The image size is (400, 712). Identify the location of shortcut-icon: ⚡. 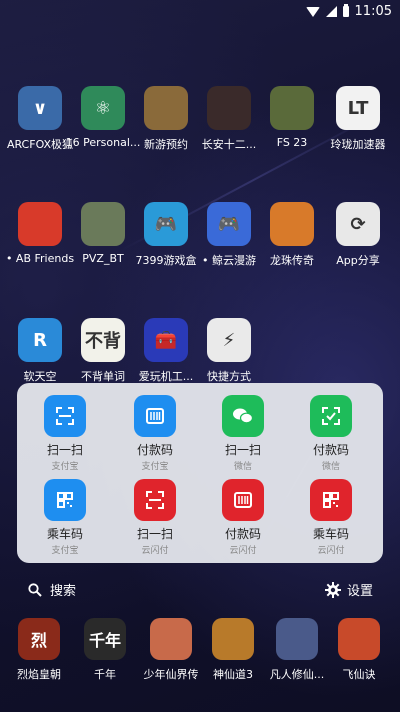
(229, 340).